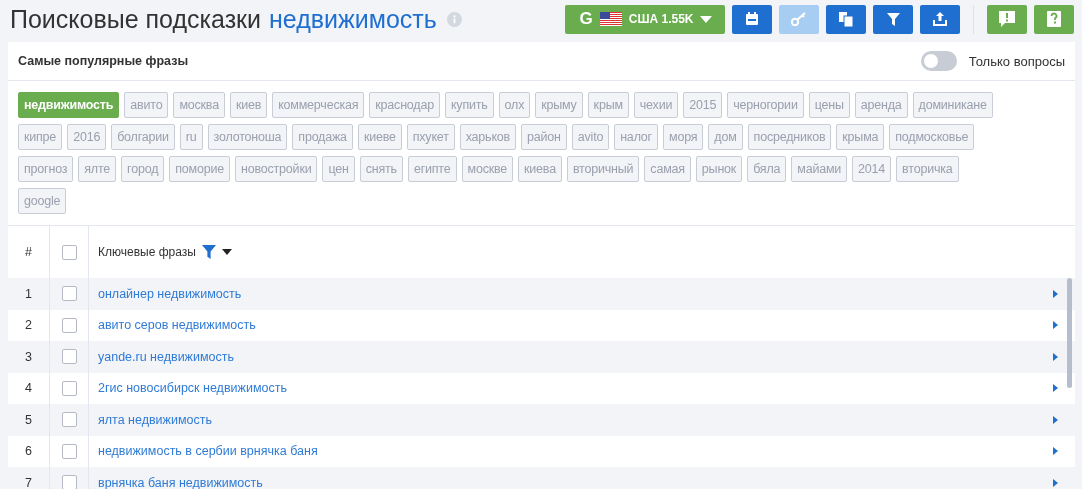  I want to click on keyword-tag: крыма, so click(860, 137).